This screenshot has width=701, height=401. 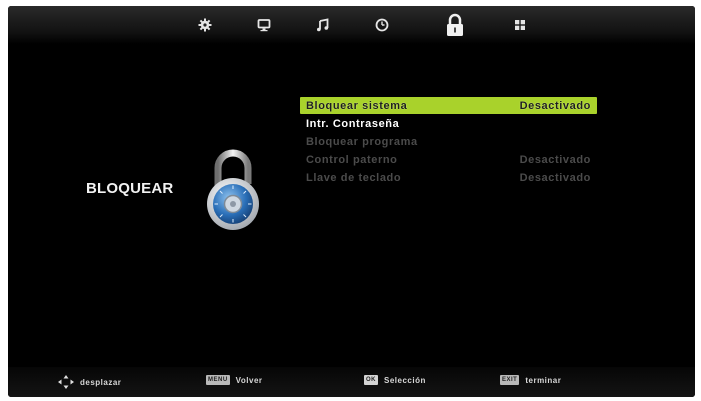 What do you see at coordinates (510, 380) in the screenshot?
I see `exit-key-badge: EXIT` at bounding box center [510, 380].